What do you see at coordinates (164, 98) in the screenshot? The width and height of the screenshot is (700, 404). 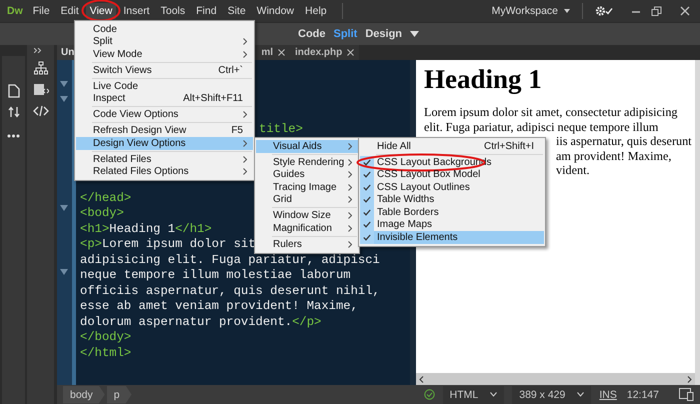 I see `menu-item: Inspect Alt+Shift+F11` at bounding box center [164, 98].